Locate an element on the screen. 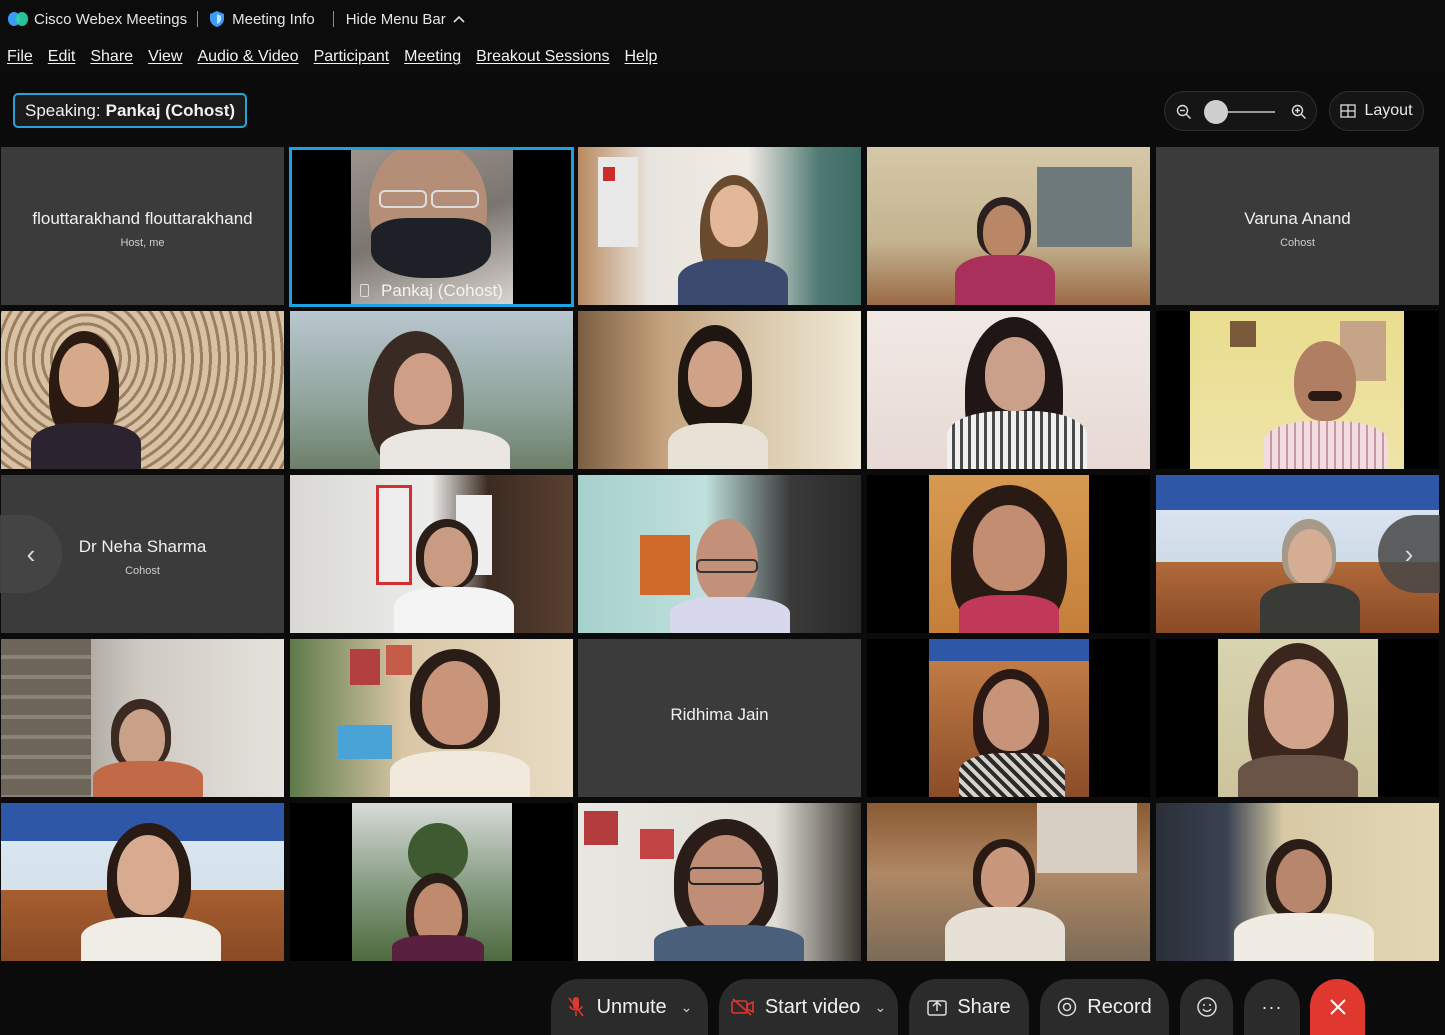 This screenshot has height=1035, width=1445. zoom-in-icon is located at coordinates (1299, 112).